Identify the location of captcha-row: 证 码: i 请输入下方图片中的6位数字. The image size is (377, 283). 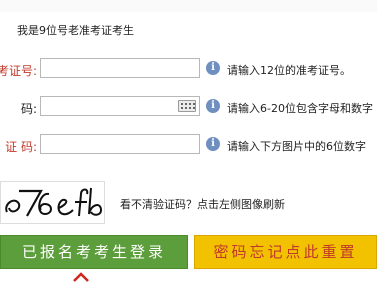
(188, 145).